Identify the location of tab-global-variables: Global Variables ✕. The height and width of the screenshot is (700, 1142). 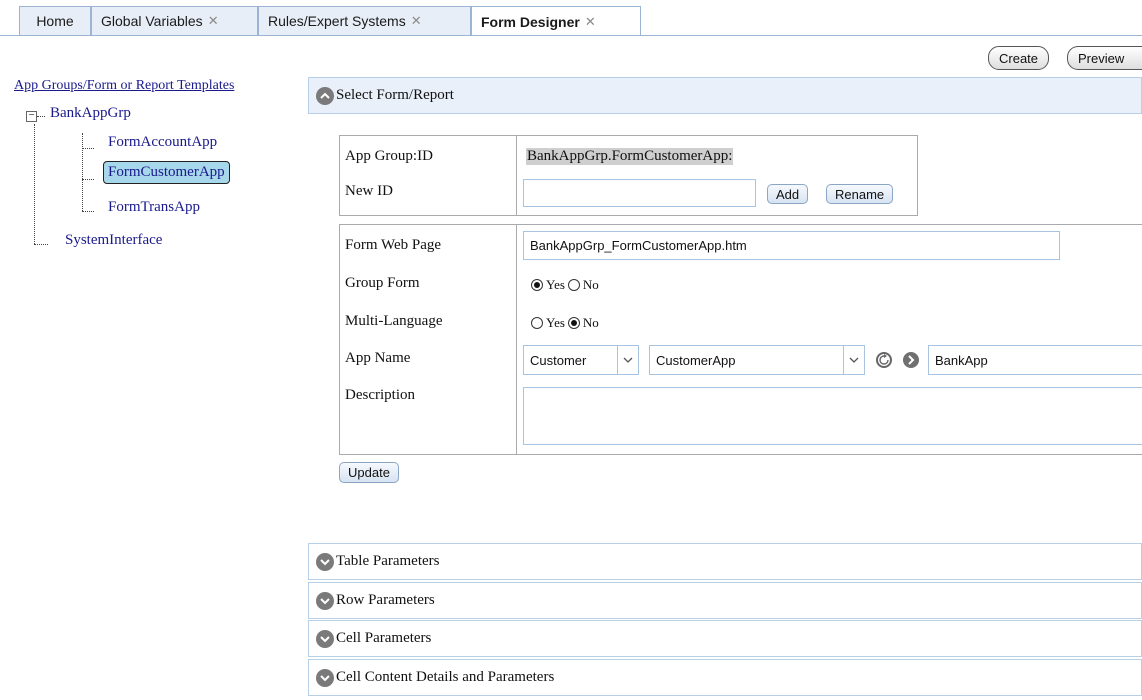
(174, 20).